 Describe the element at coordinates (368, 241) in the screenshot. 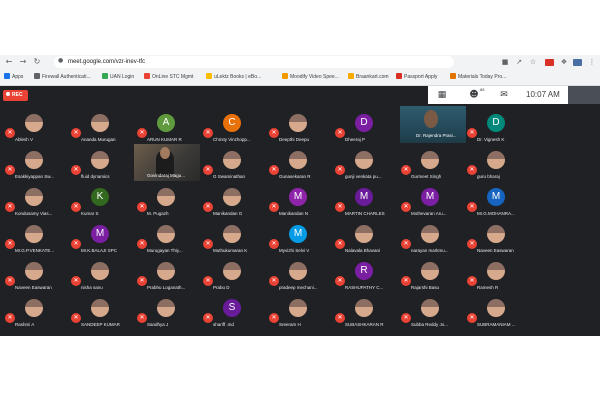

I see `participant-tile: ✕ Nalavala Bhavani` at that location.